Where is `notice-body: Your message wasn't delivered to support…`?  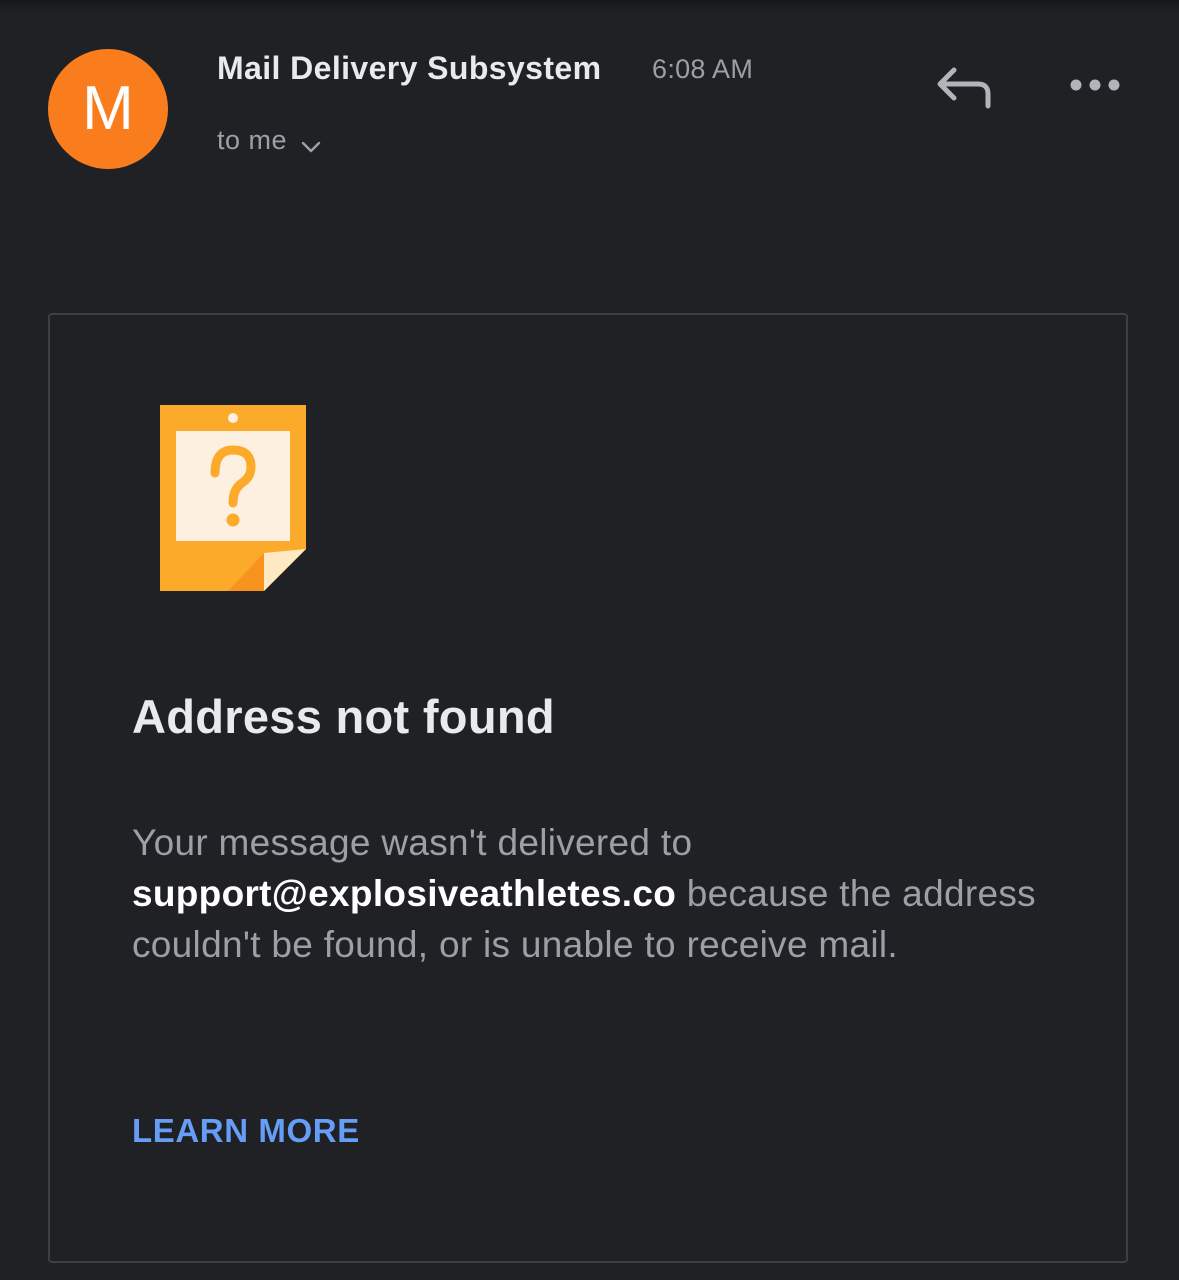 notice-body: Your message wasn't delivered to support… is located at coordinates (592, 893).